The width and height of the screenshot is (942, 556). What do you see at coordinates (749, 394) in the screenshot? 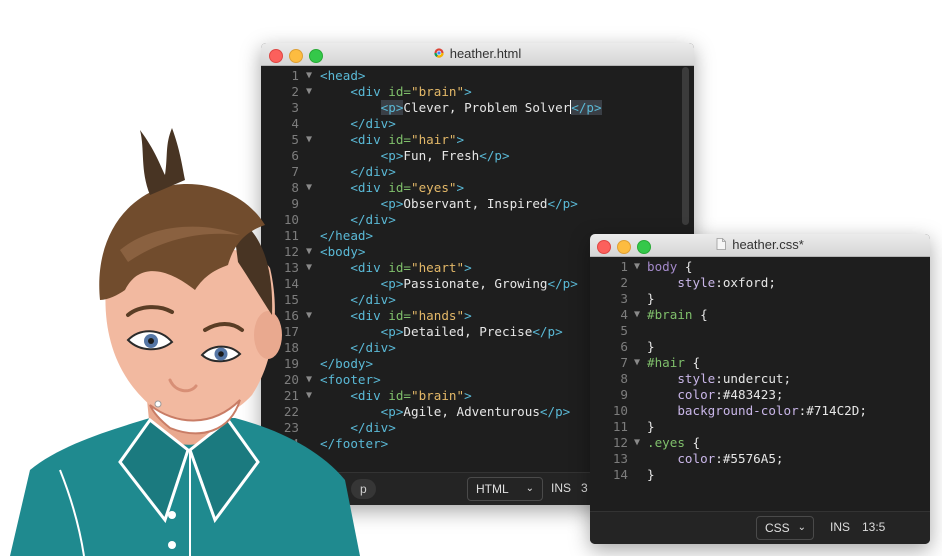
I see `code-token: :#483423;` at bounding box center [749, 394].